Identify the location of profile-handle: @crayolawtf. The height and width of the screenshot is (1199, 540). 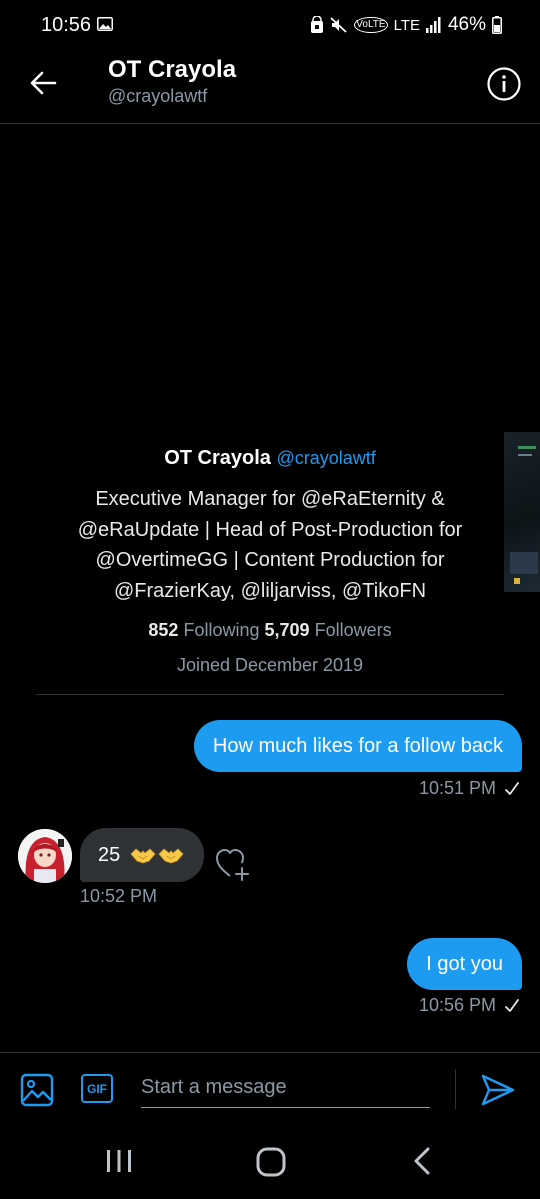
(325, 458).